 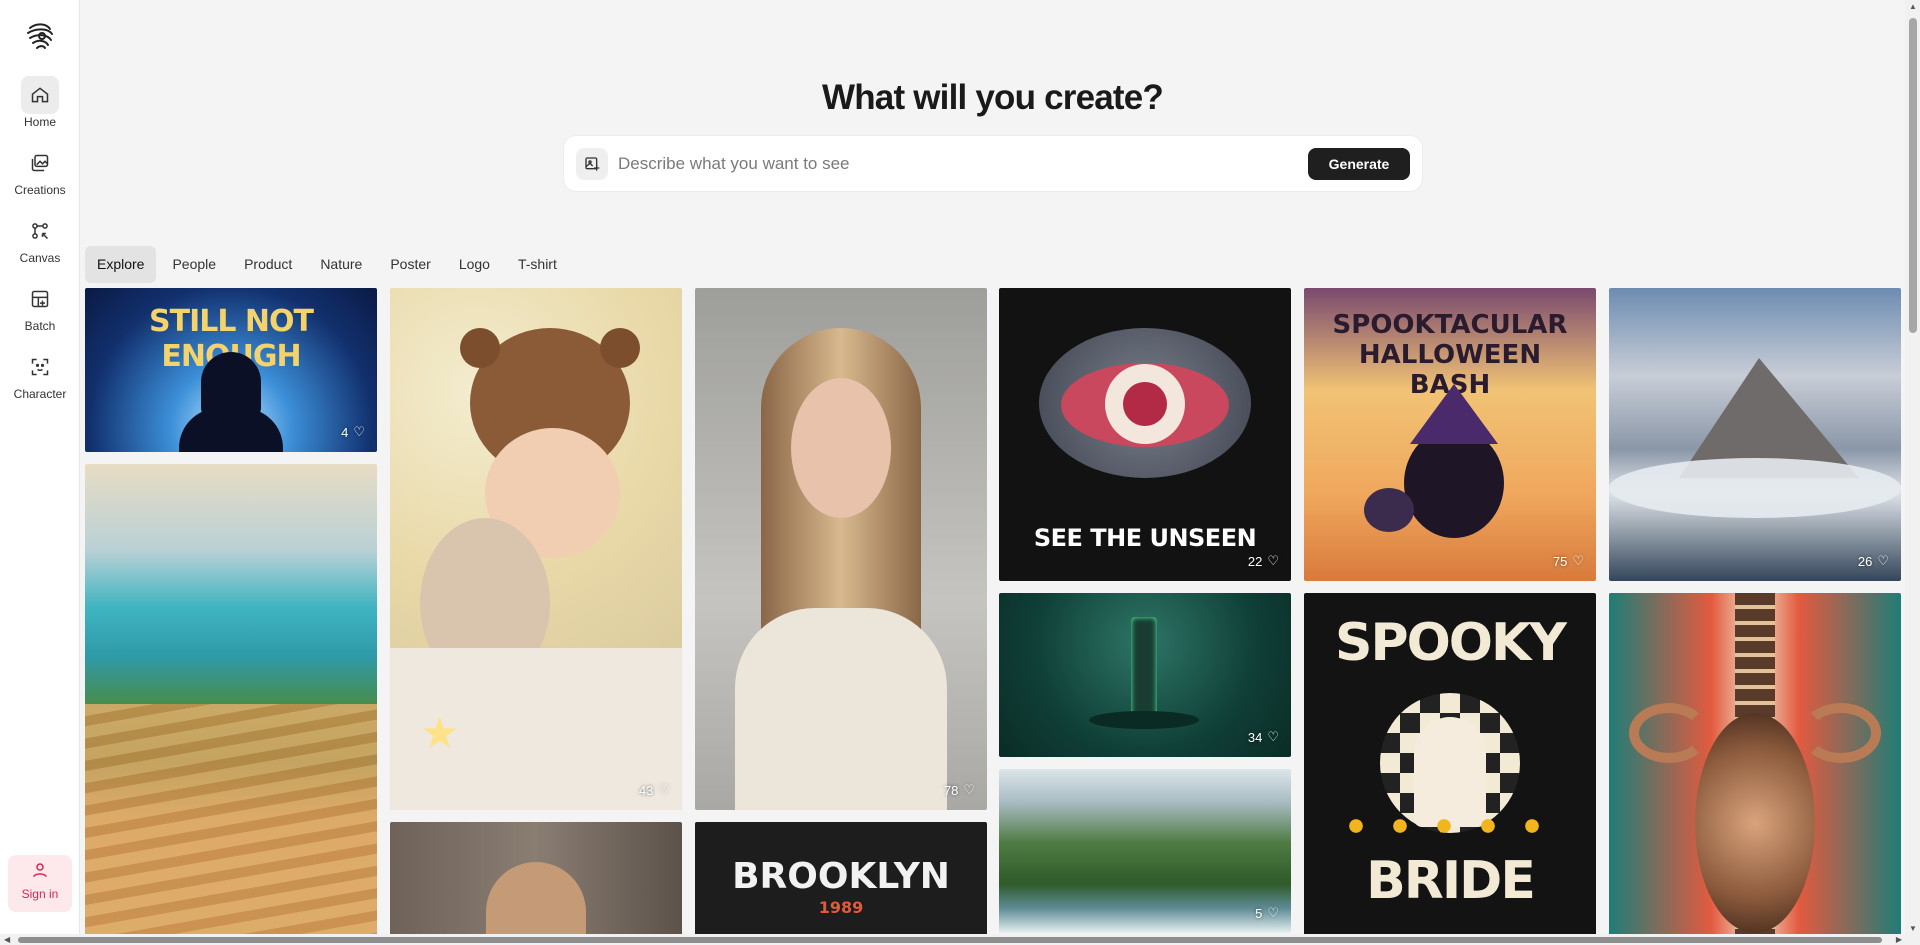 What do you see at coordinates (40, 258) in the screenshot?
I see `sidebar-item-label: Canvas` at bounding box center [40, 258].